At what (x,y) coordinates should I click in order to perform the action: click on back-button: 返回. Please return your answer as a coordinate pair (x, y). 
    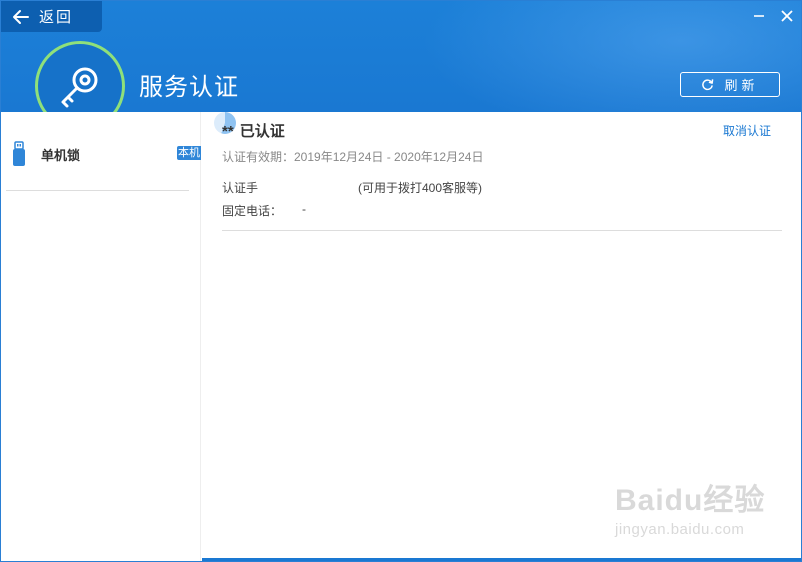
    Looking at the image, I should click on (51, 16).